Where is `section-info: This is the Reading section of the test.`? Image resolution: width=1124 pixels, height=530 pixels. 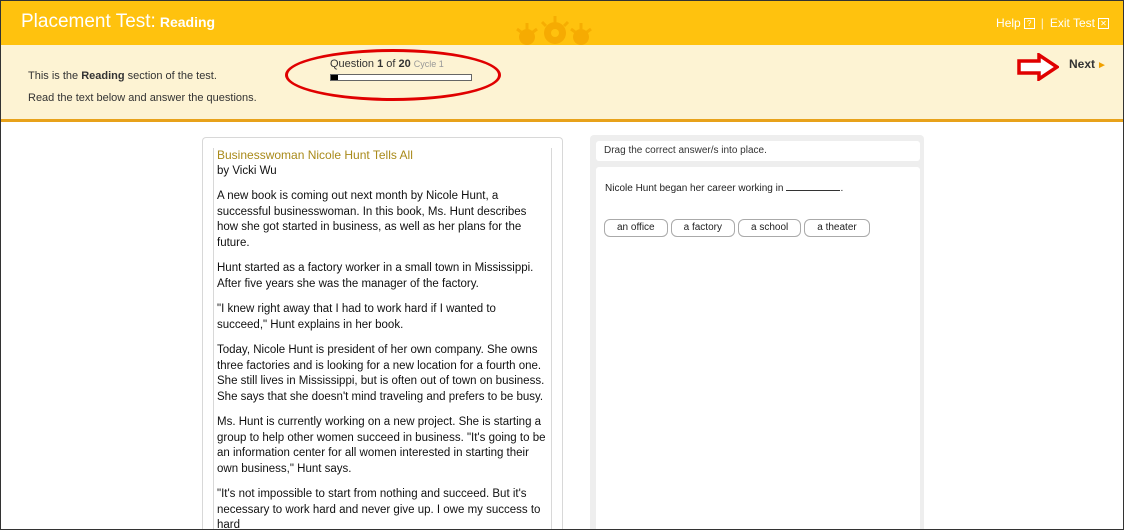
section-info: This is the Reading section of the test. is located at coordinates (122, 76).